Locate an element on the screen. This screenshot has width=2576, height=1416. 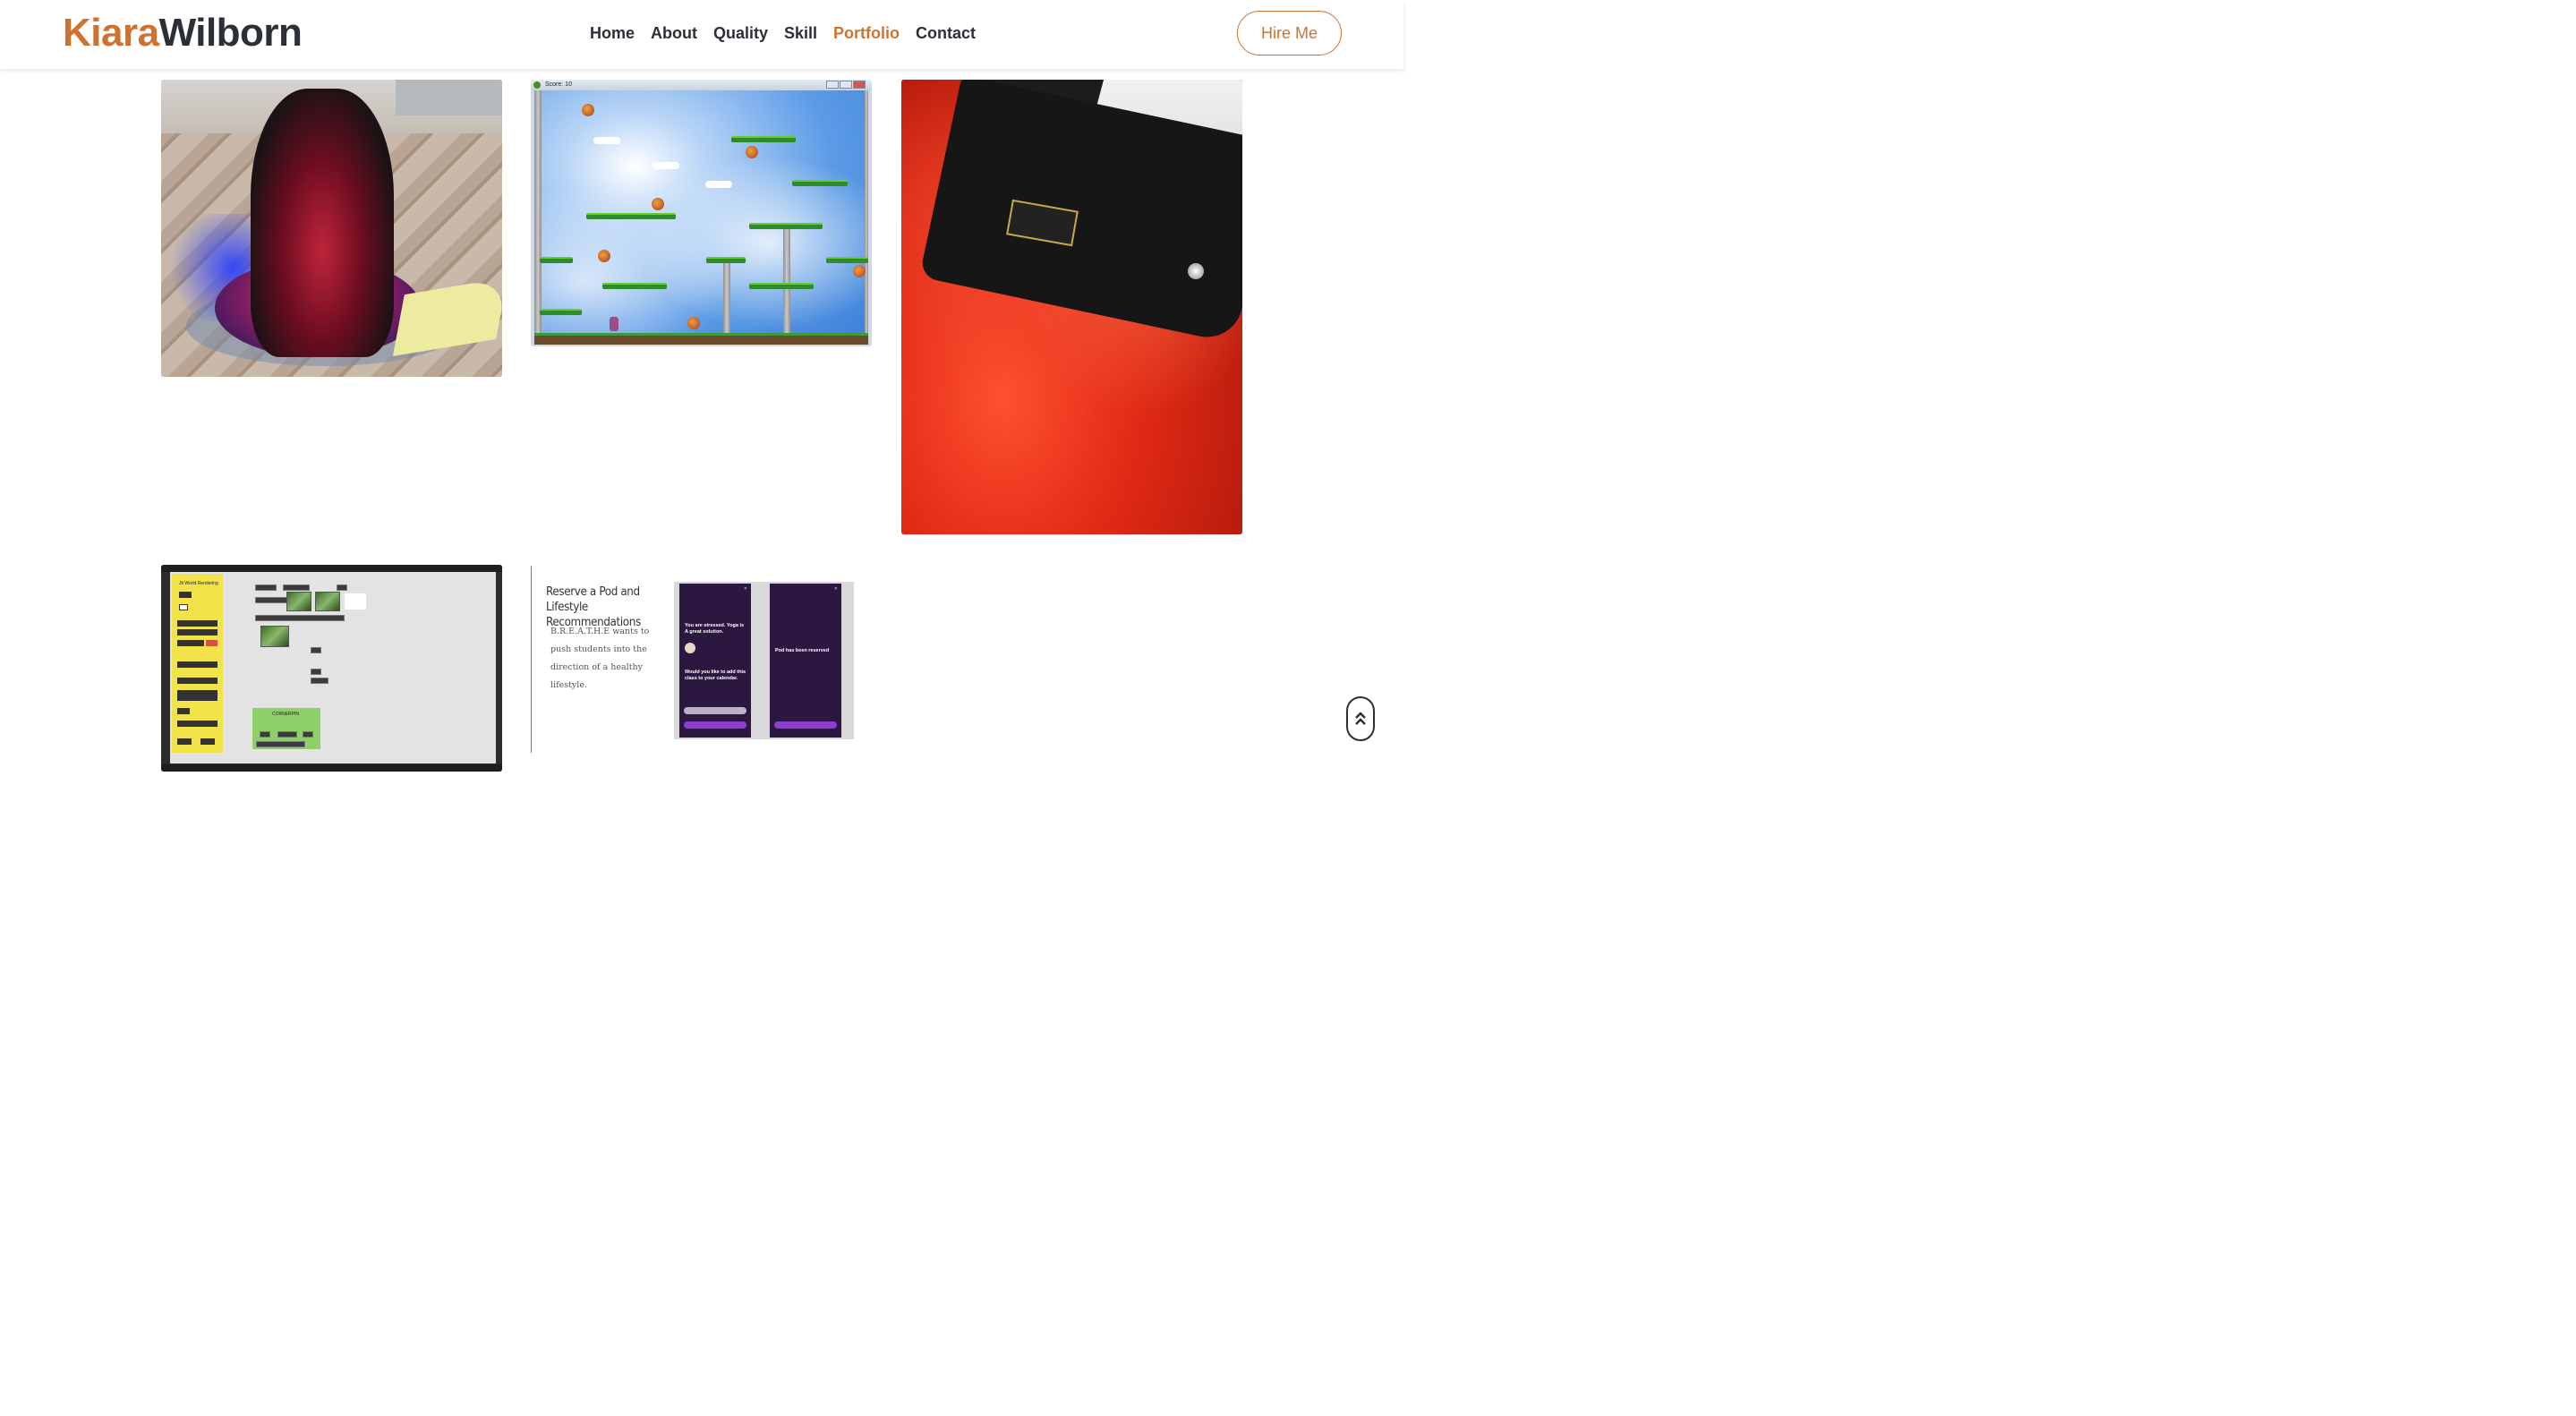
phone-done-button is located at coordinates (805, 725).